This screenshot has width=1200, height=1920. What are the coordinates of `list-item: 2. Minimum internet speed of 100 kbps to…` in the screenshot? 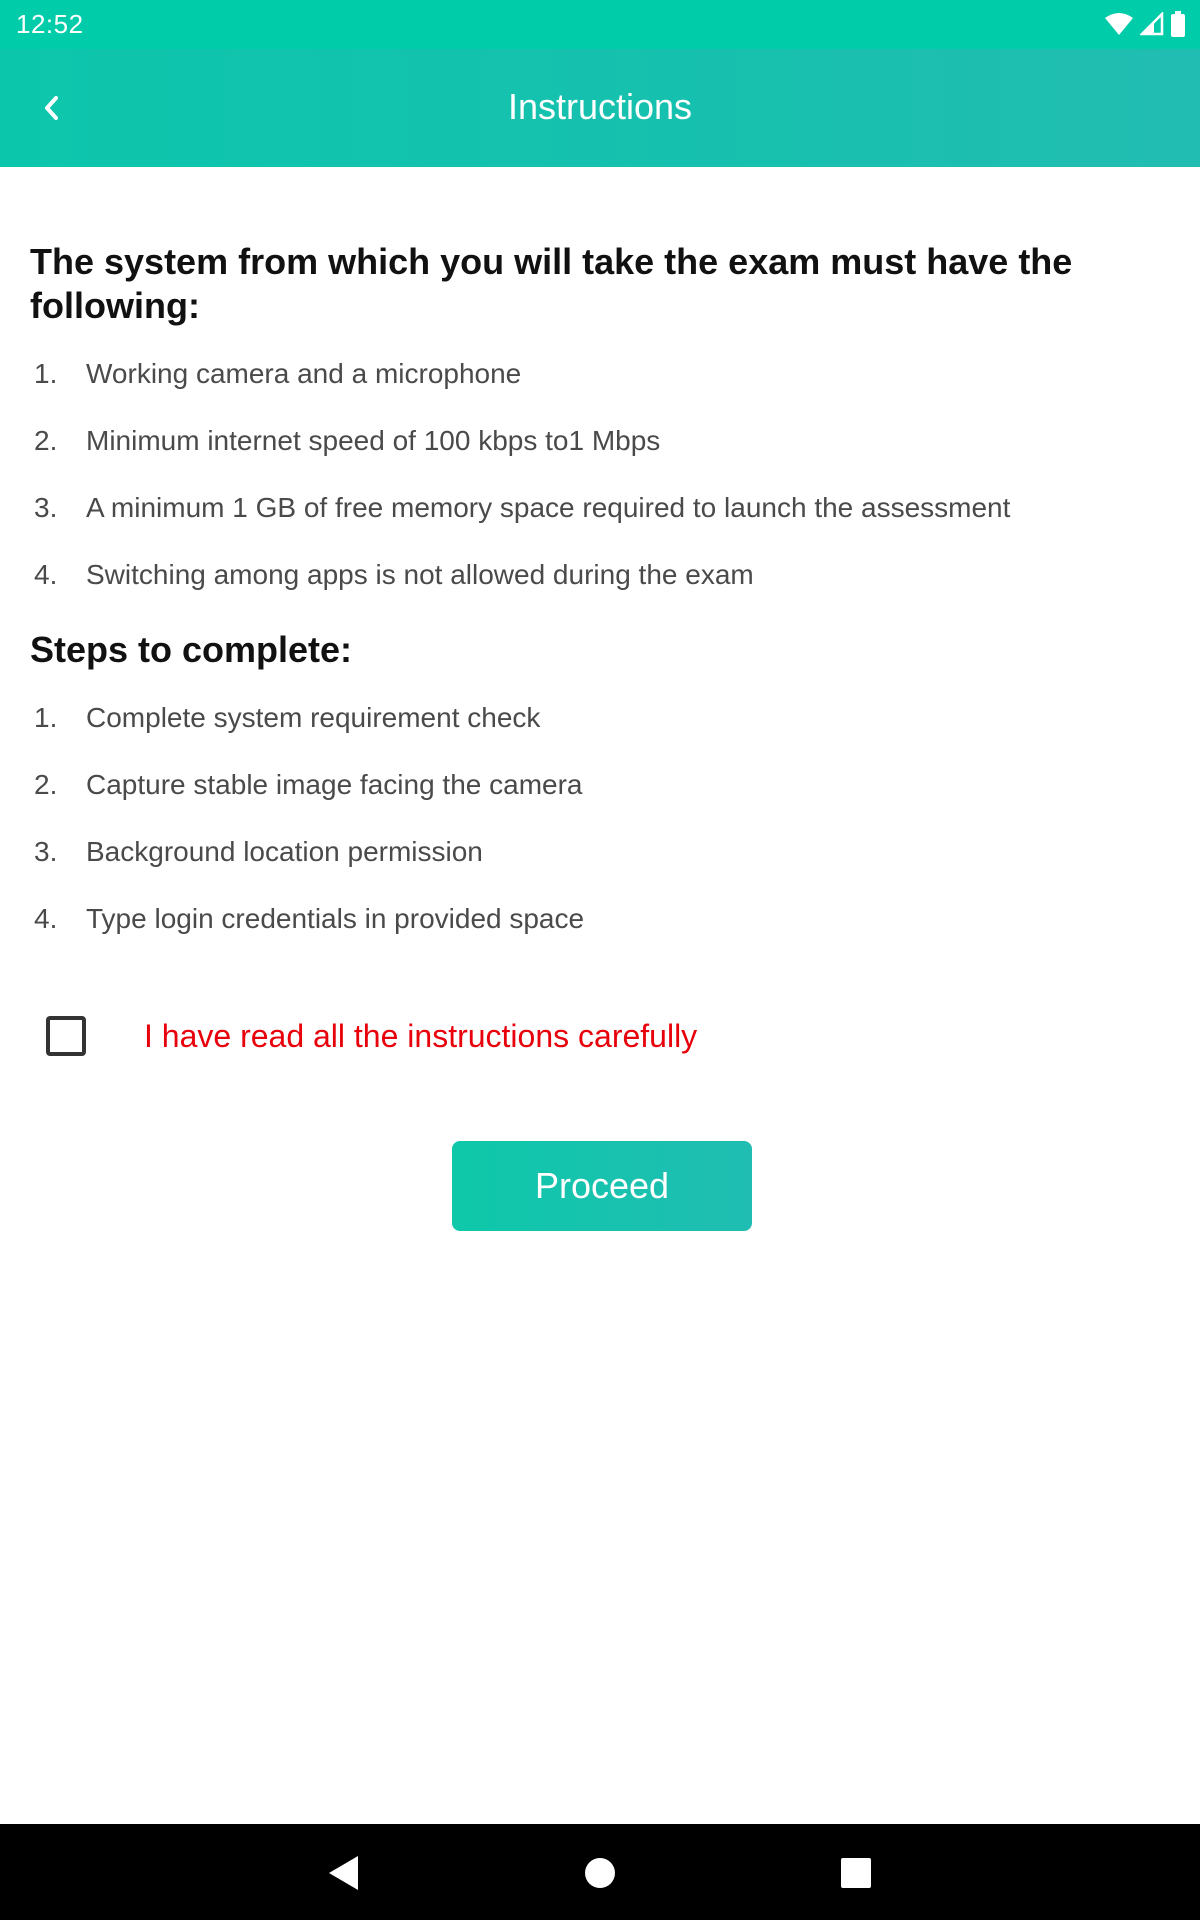 It's located at (595, 440).